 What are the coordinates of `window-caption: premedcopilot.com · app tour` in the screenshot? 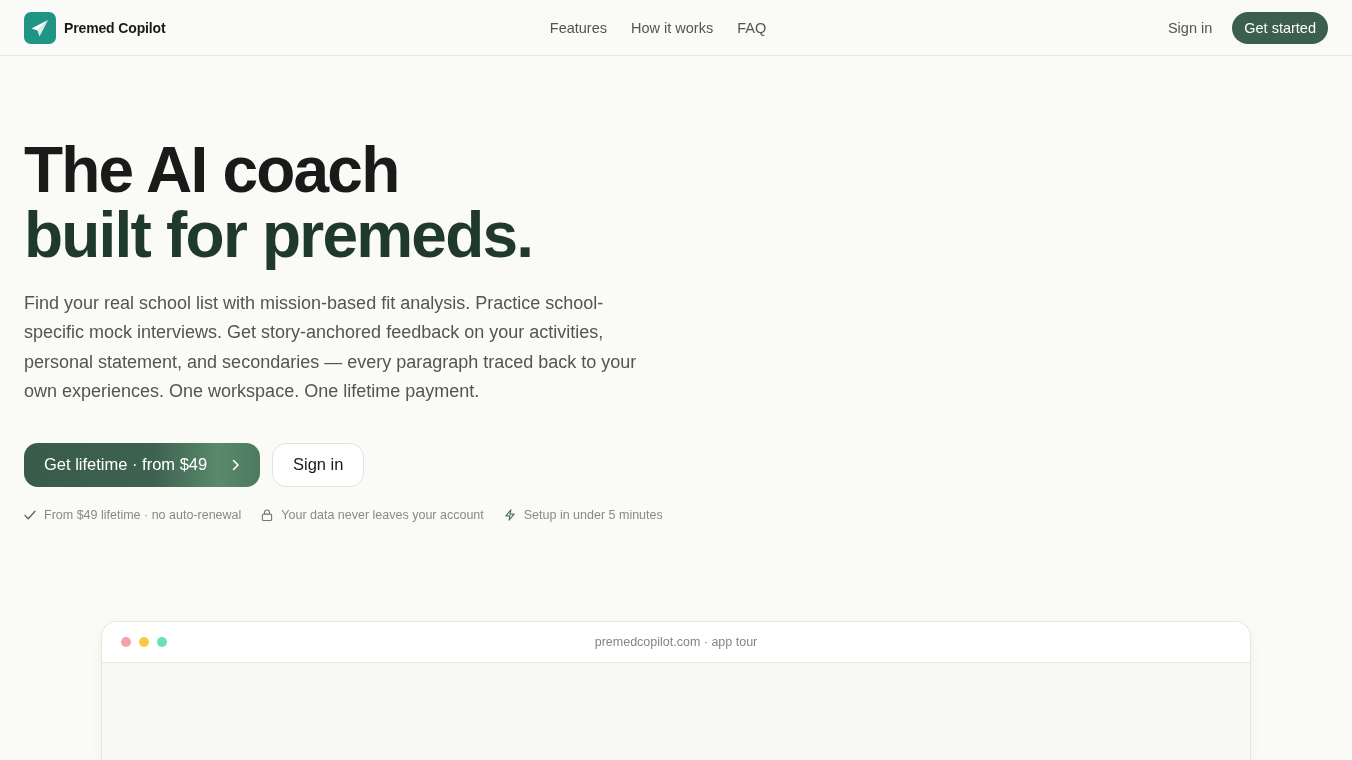 It's located at (676, 641).